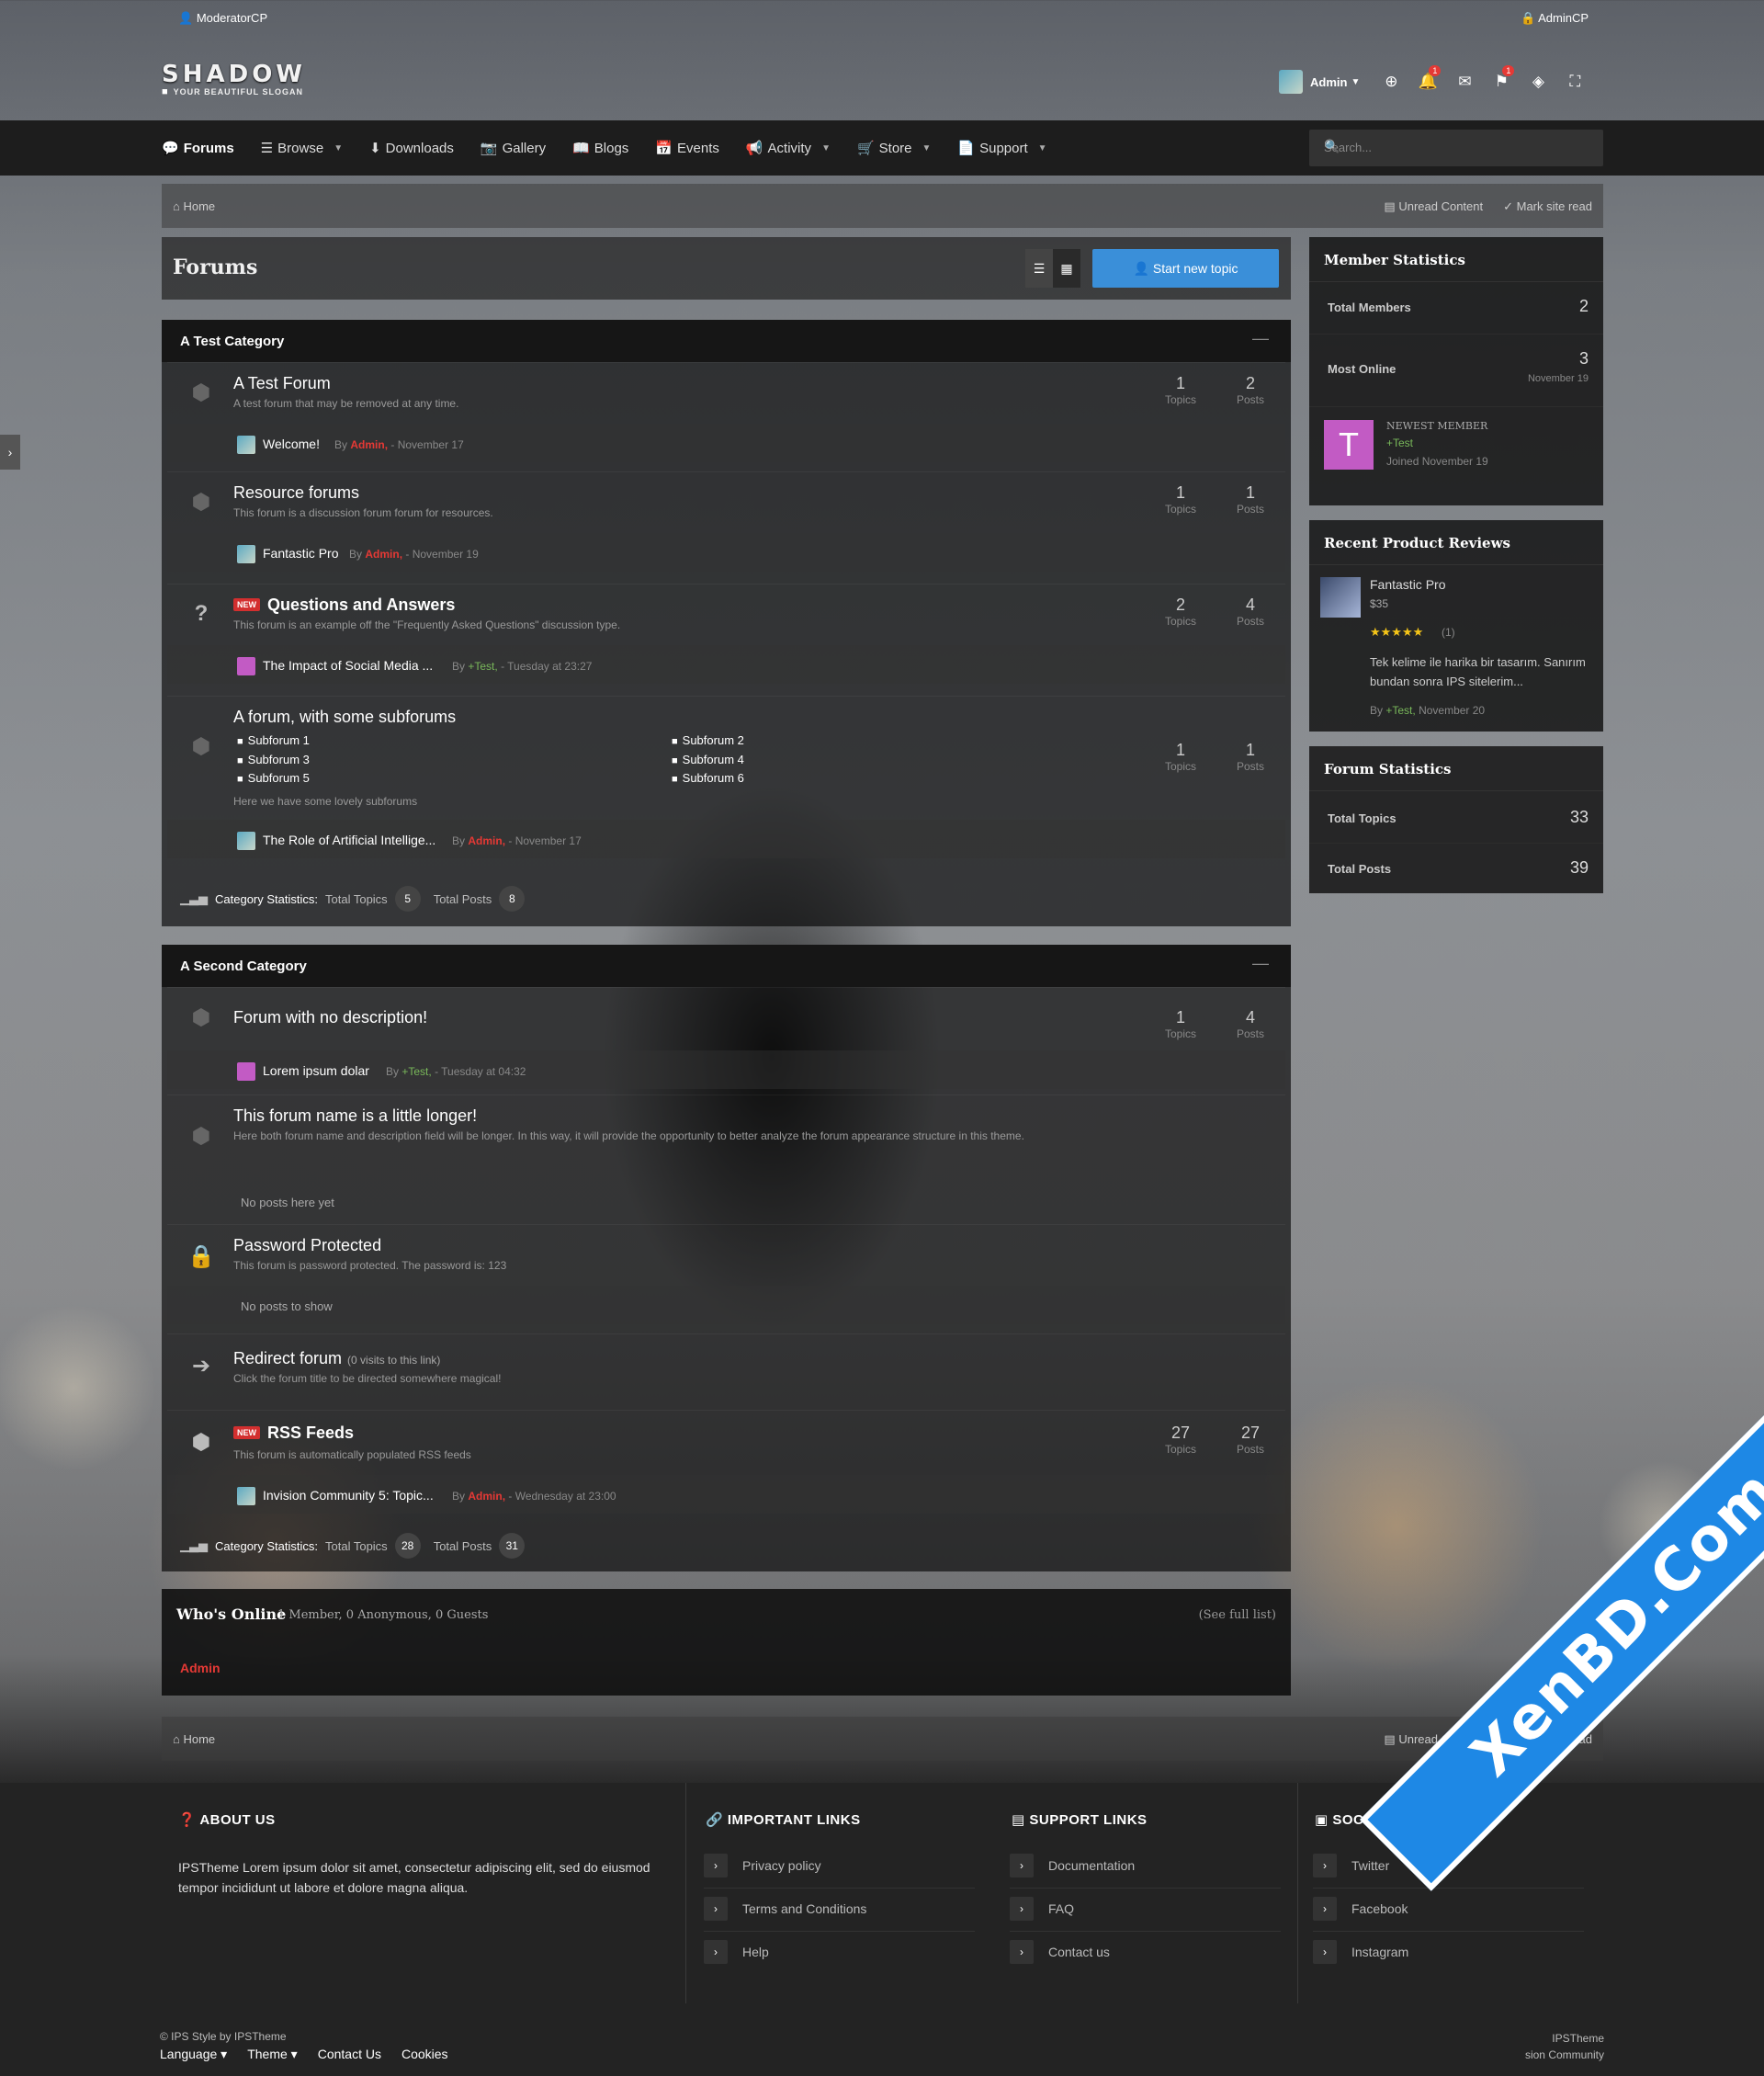  I want to click on start-new-topic-button: 👤 Start new topic, so click(1185, 268).